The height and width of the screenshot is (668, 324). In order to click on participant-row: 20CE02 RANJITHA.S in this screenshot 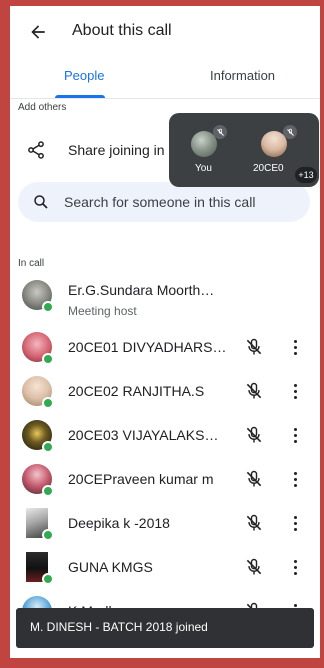, I will do `click(165, 392)`.